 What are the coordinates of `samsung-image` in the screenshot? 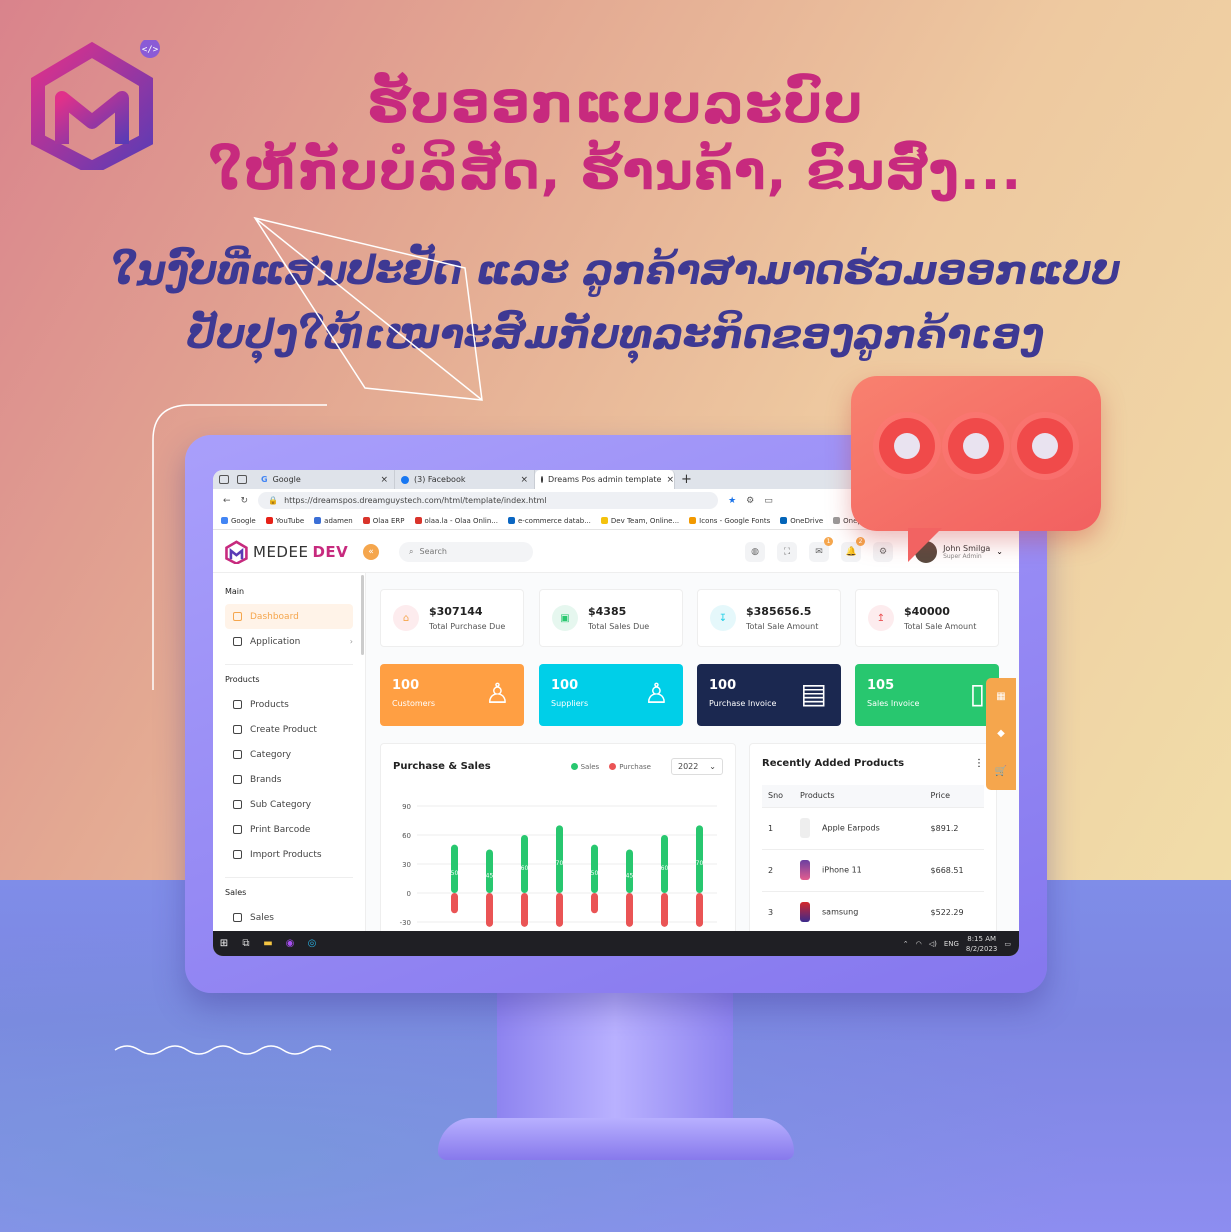 It's located at (805, 912).